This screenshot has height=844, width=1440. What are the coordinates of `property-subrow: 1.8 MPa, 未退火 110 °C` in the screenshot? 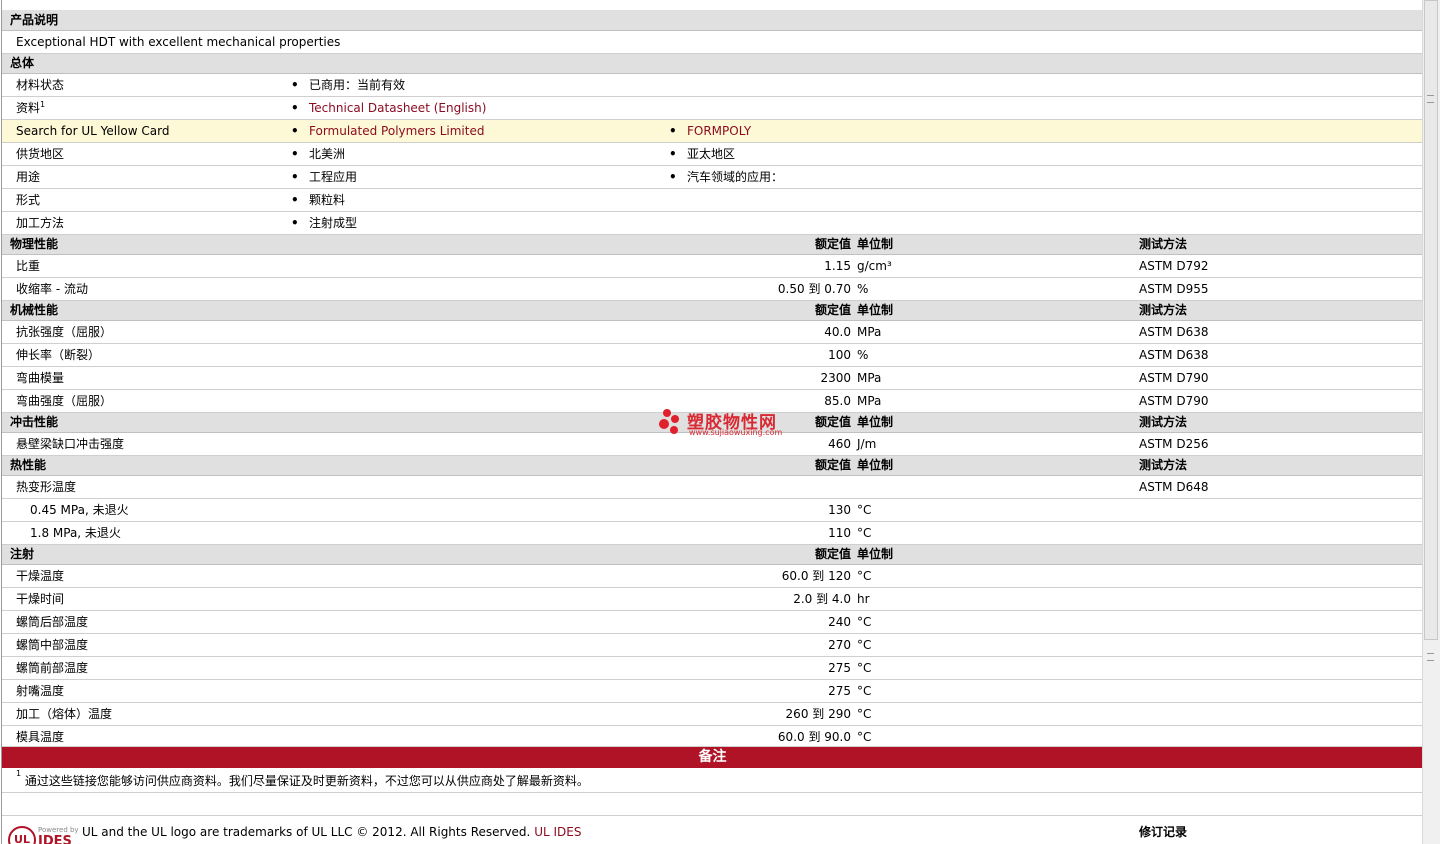 It's located at (712, 533).